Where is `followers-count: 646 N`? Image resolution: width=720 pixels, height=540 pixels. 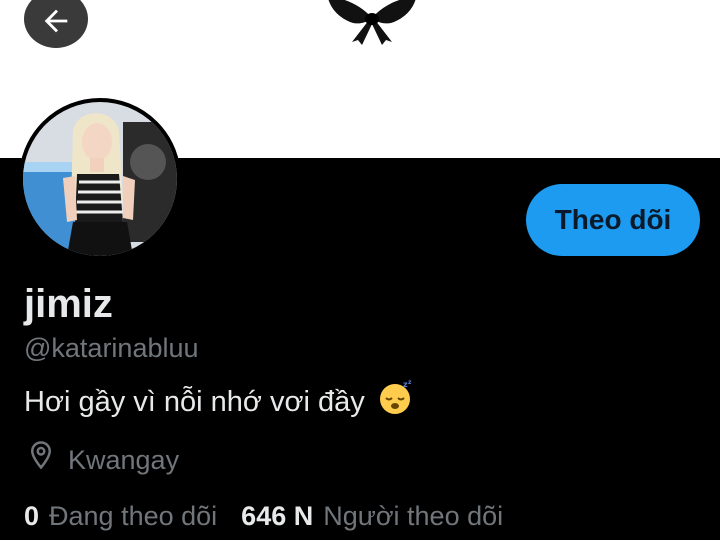
followers-count: 646 N is located at coordinates (277, 516).